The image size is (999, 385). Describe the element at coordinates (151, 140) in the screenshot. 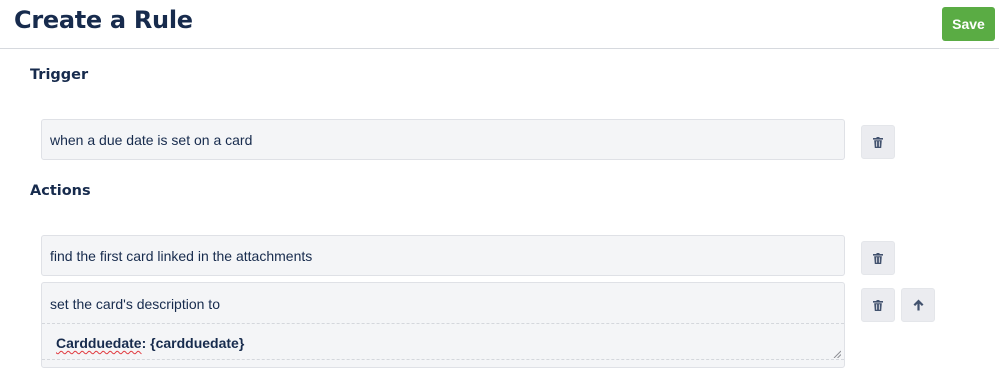

I see `trigger-text: when a due date is set on a card` at that location.